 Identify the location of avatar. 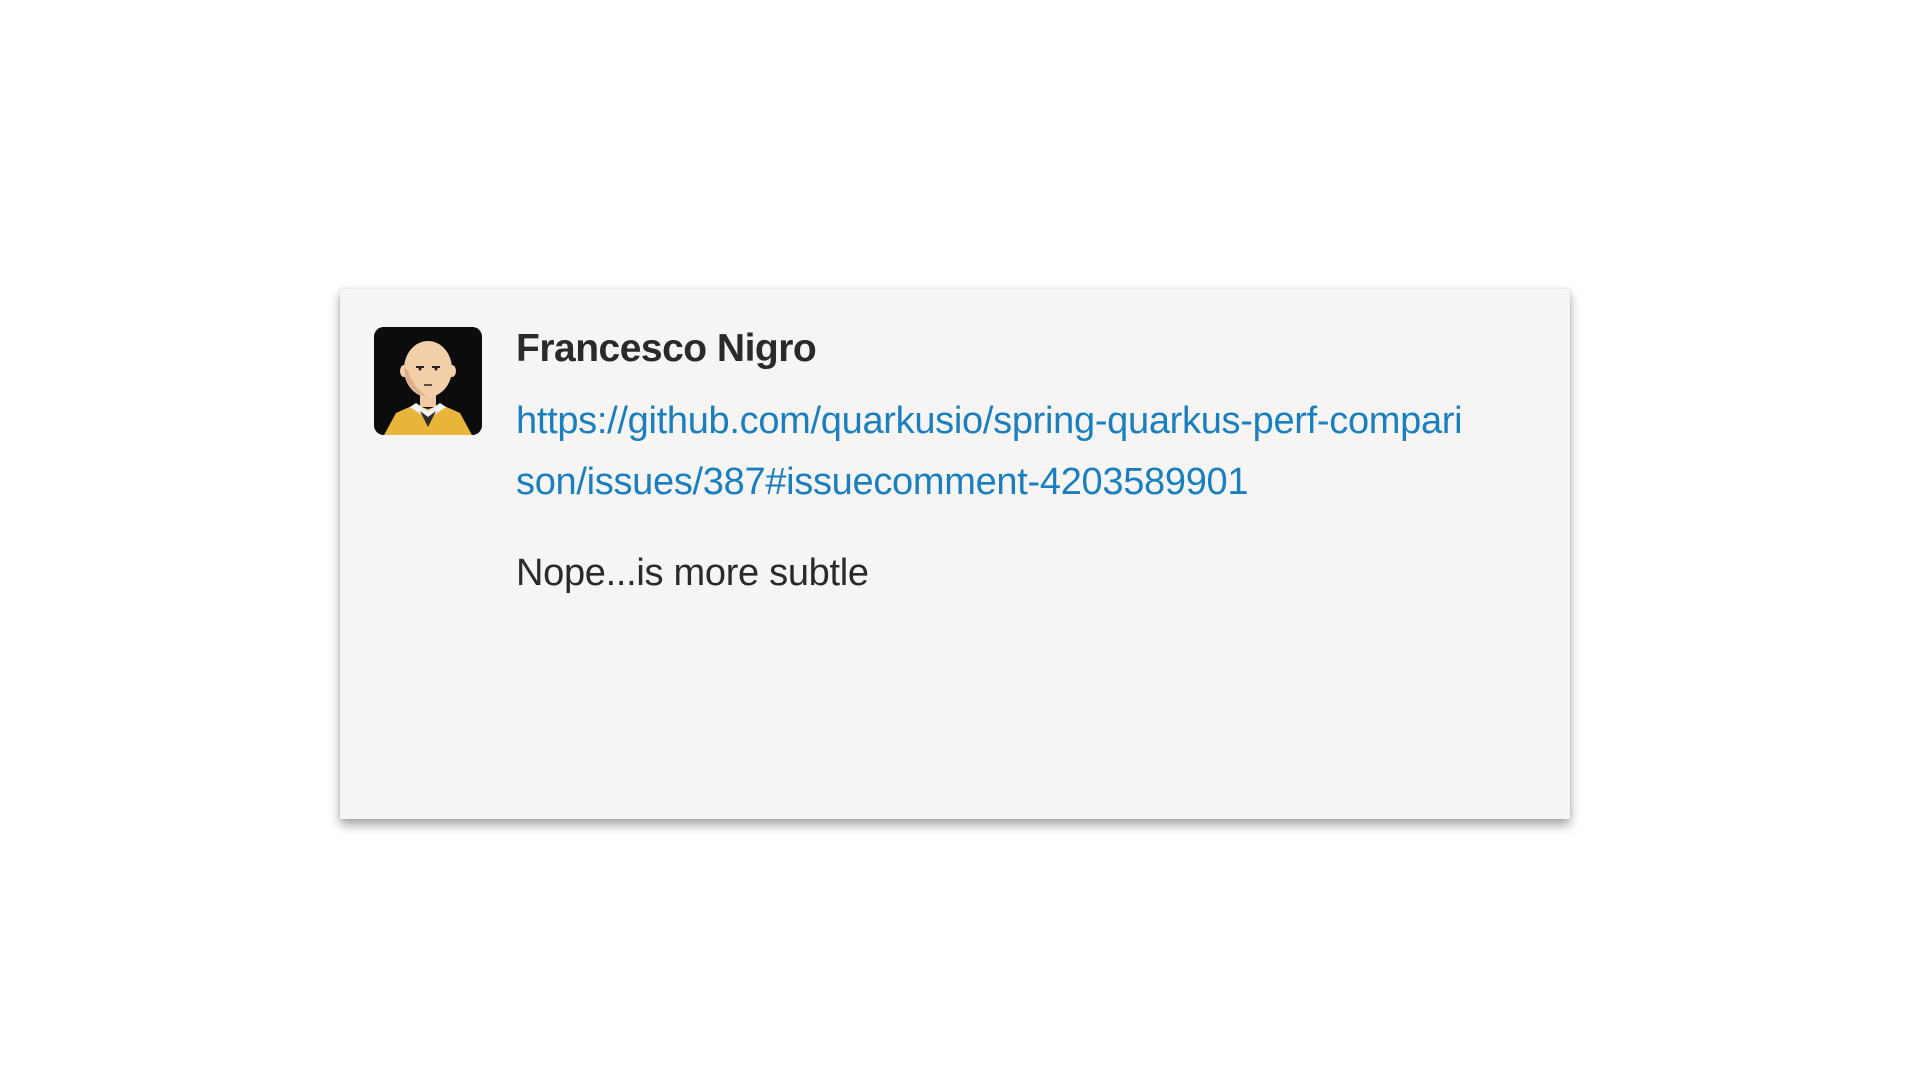
(428, 381).